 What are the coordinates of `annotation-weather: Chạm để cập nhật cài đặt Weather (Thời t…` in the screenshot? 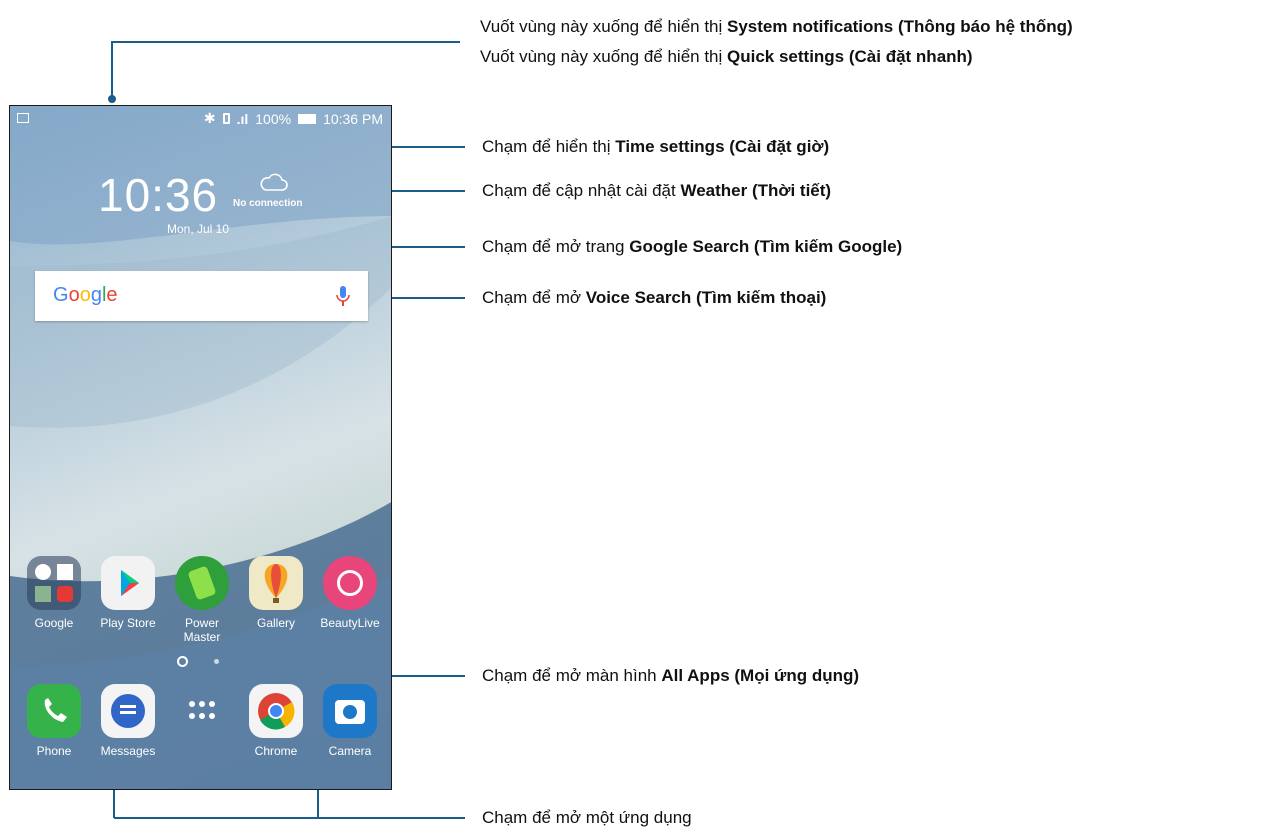 It's located at (657, 190).